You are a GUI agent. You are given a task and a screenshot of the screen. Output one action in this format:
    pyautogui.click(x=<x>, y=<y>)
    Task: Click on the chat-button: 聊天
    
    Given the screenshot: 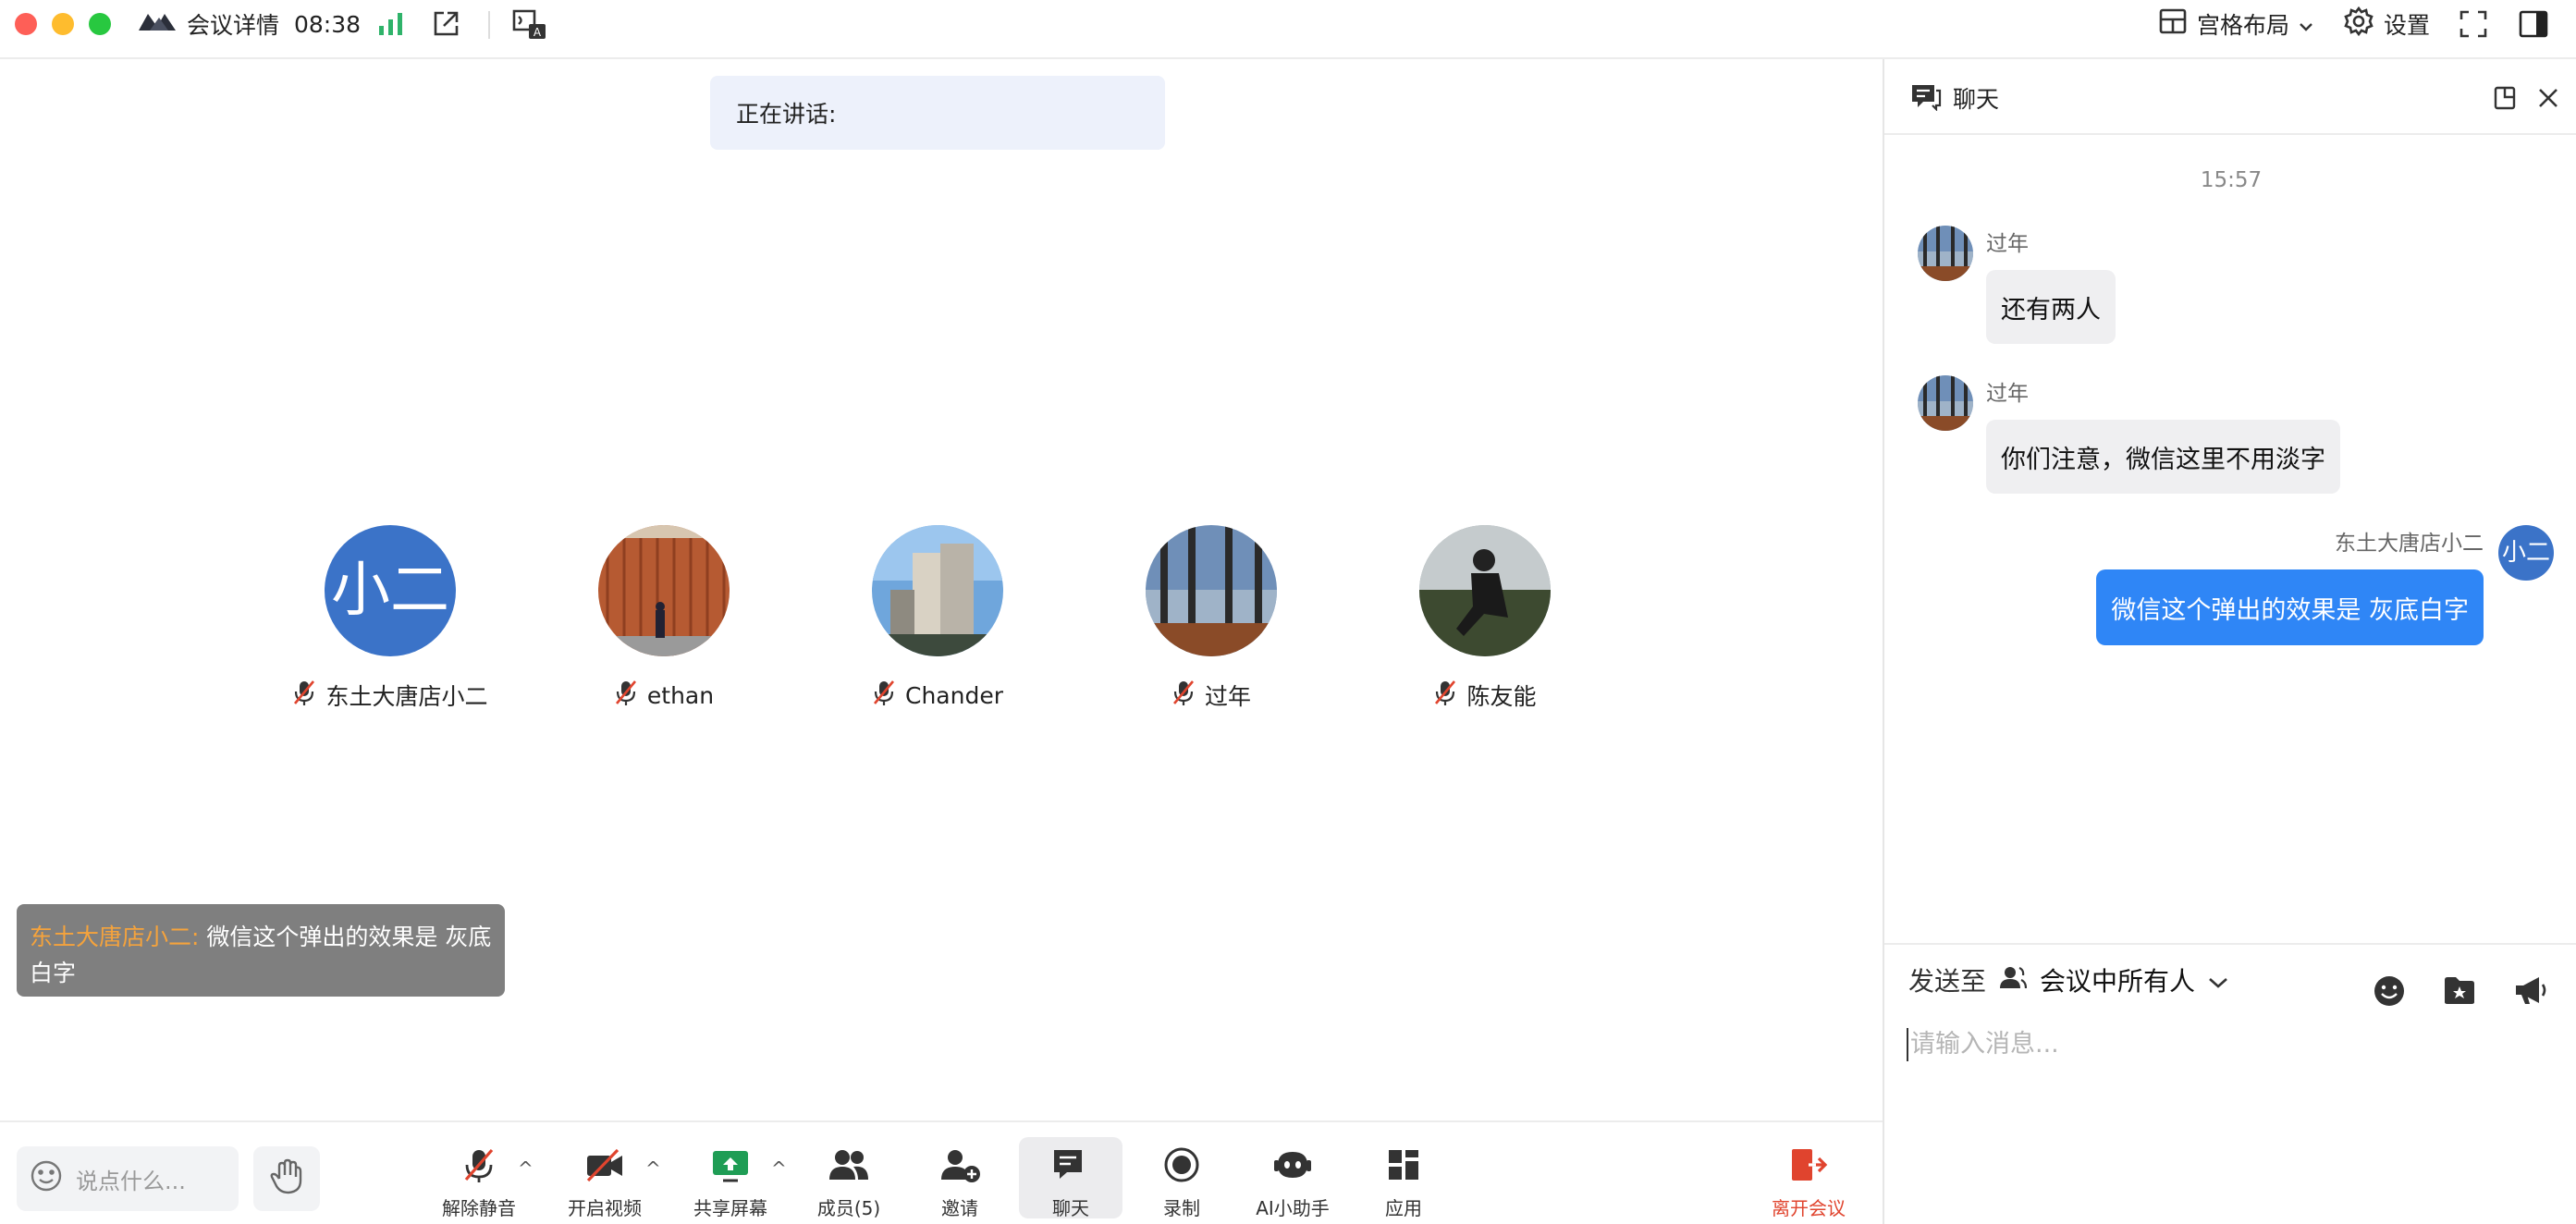 What is the action you would take?
    pyautogui.click(x=1070, y=1178)
    